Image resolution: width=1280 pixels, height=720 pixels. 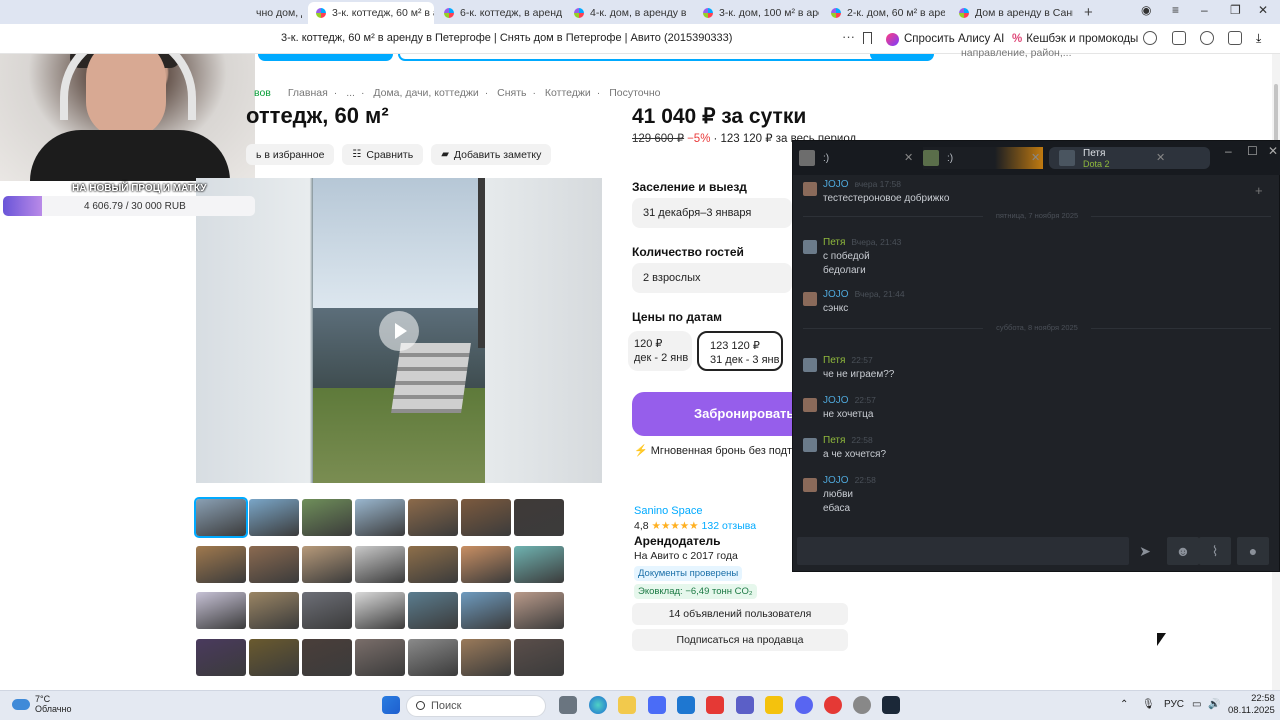 What do you see at coordinates (1088, 12) in the screenshot?
I see `new-tab-icon: +` at bounding box center [1088, 12].